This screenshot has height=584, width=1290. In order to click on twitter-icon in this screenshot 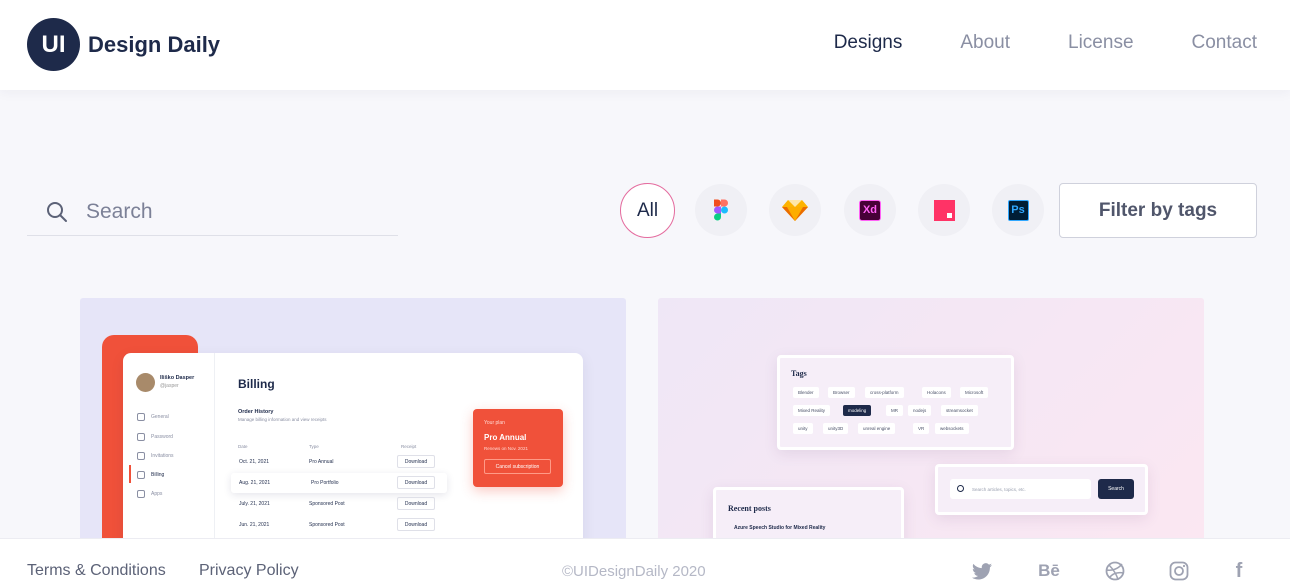, I will do `click(982, 570)`.